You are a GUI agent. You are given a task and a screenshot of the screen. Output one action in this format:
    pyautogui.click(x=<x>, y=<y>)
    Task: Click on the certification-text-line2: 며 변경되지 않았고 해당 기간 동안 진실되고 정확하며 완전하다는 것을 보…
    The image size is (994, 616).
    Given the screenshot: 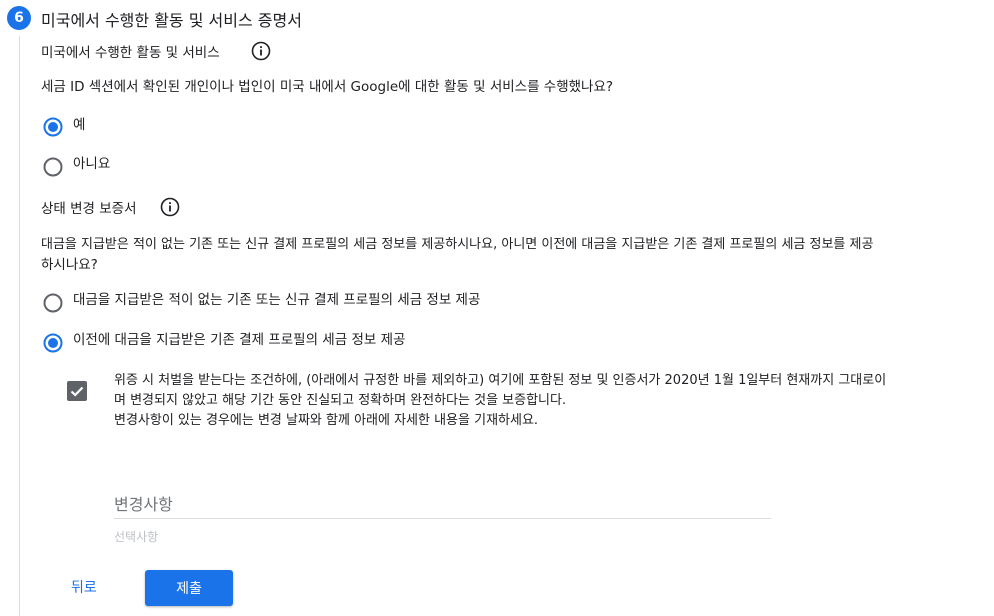 What is the action you would take?
    pyautogui.click(x=340, y=400)
    